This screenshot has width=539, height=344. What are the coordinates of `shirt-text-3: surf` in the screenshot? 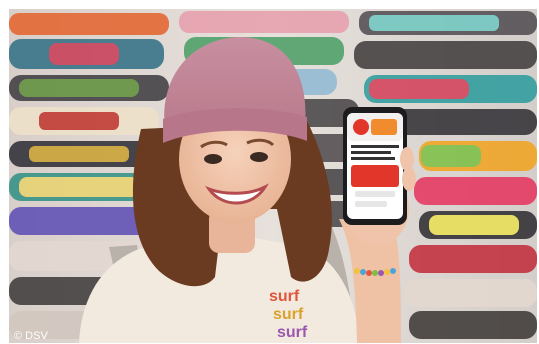 It's located at (292, 332).